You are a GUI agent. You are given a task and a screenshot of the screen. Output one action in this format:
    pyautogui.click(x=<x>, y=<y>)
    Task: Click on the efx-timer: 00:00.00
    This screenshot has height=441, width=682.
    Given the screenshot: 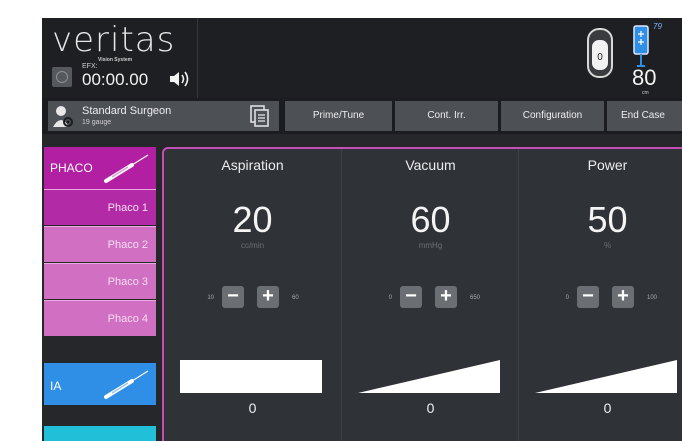 What is the action you would take?
    pyautogui.click(x=115, y=79)
    